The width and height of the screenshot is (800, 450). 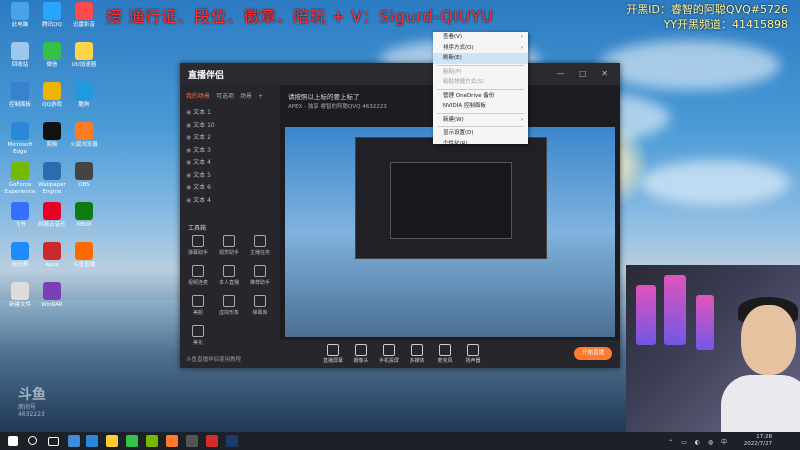 I want to click on live-title-input: 请按照以上标的要上标了, so click(x=324, y=96).